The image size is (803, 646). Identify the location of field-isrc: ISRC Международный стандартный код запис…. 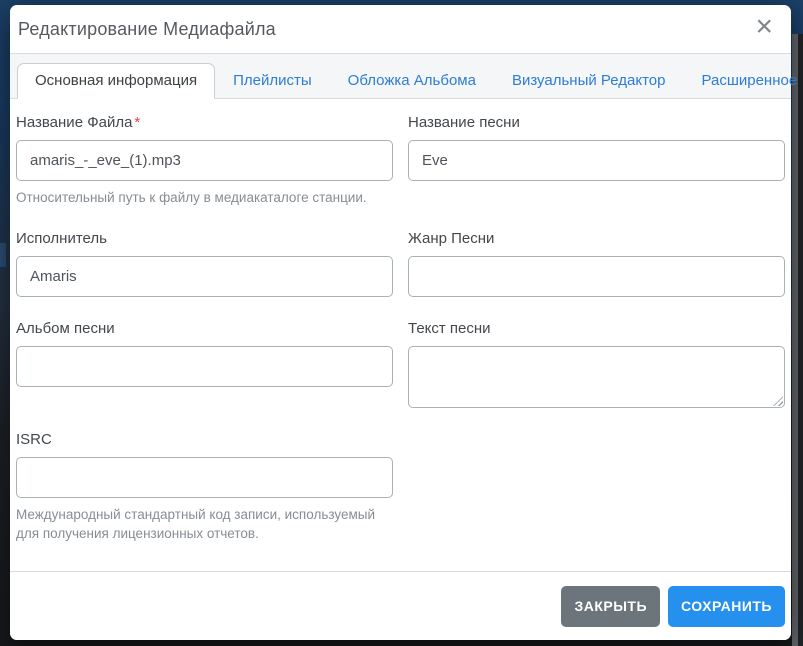
(204, 487).